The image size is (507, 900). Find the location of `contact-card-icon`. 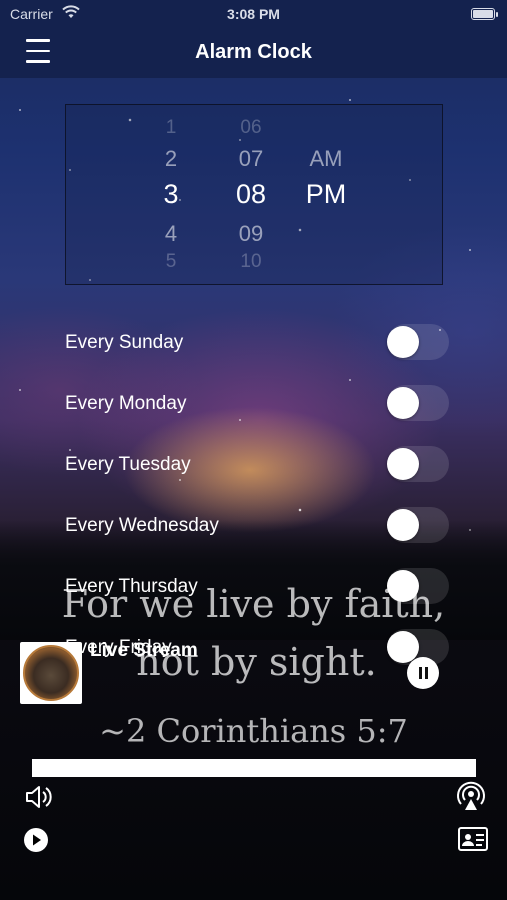

contact-card-icon is located at coordinates (473, 839).